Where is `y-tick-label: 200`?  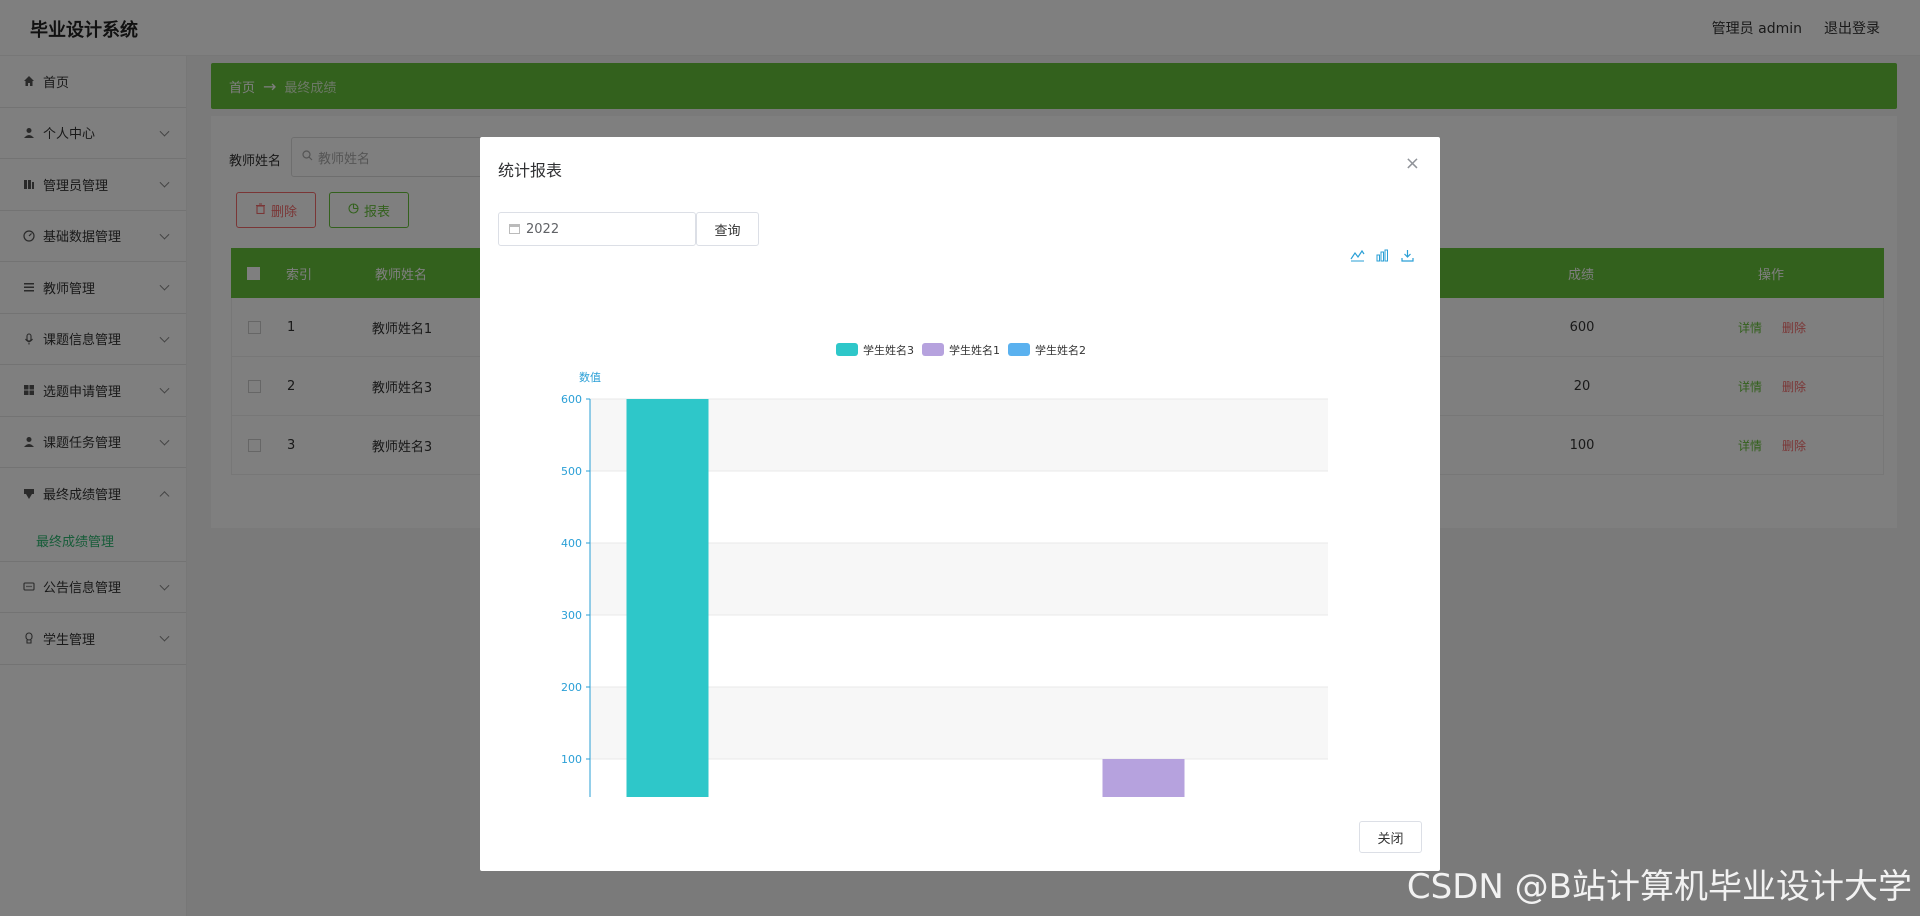
y-tick-label: 200 is located at coordinates (571, 687).